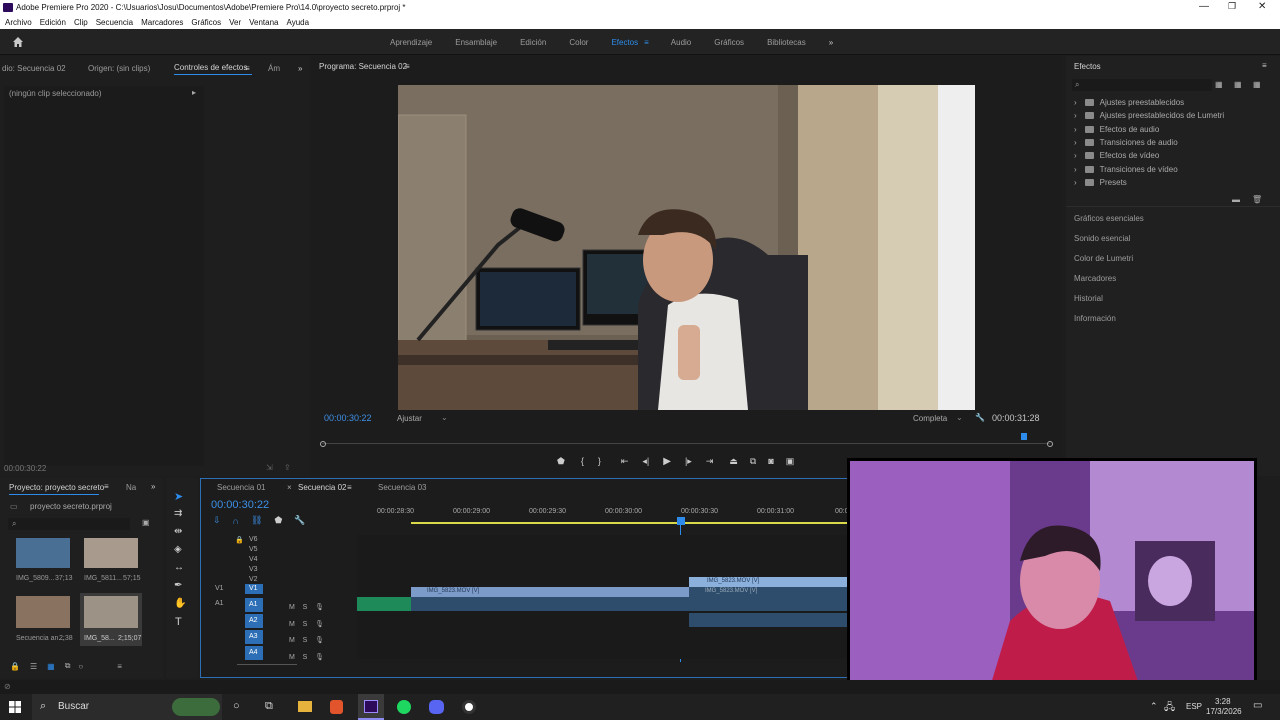  I want to click on scrubber-end-handle, so click(1050, 444).